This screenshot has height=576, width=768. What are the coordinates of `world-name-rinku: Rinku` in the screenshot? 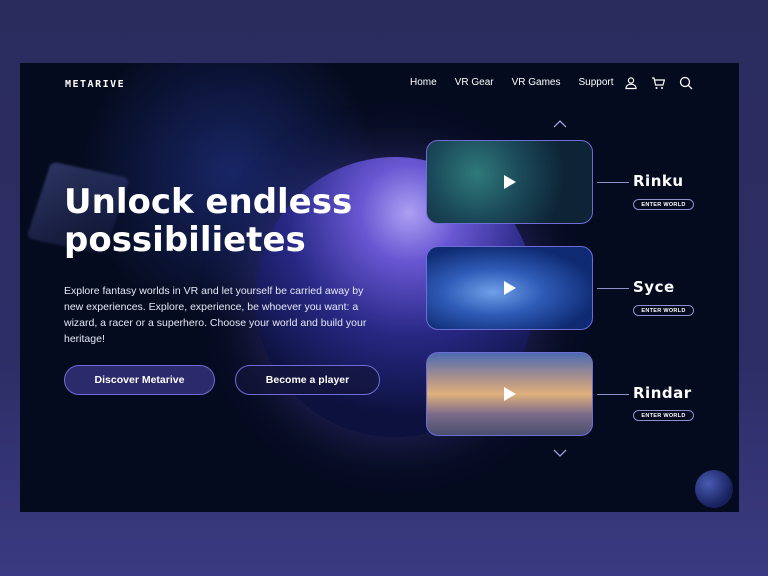 It's located at (658, 181).